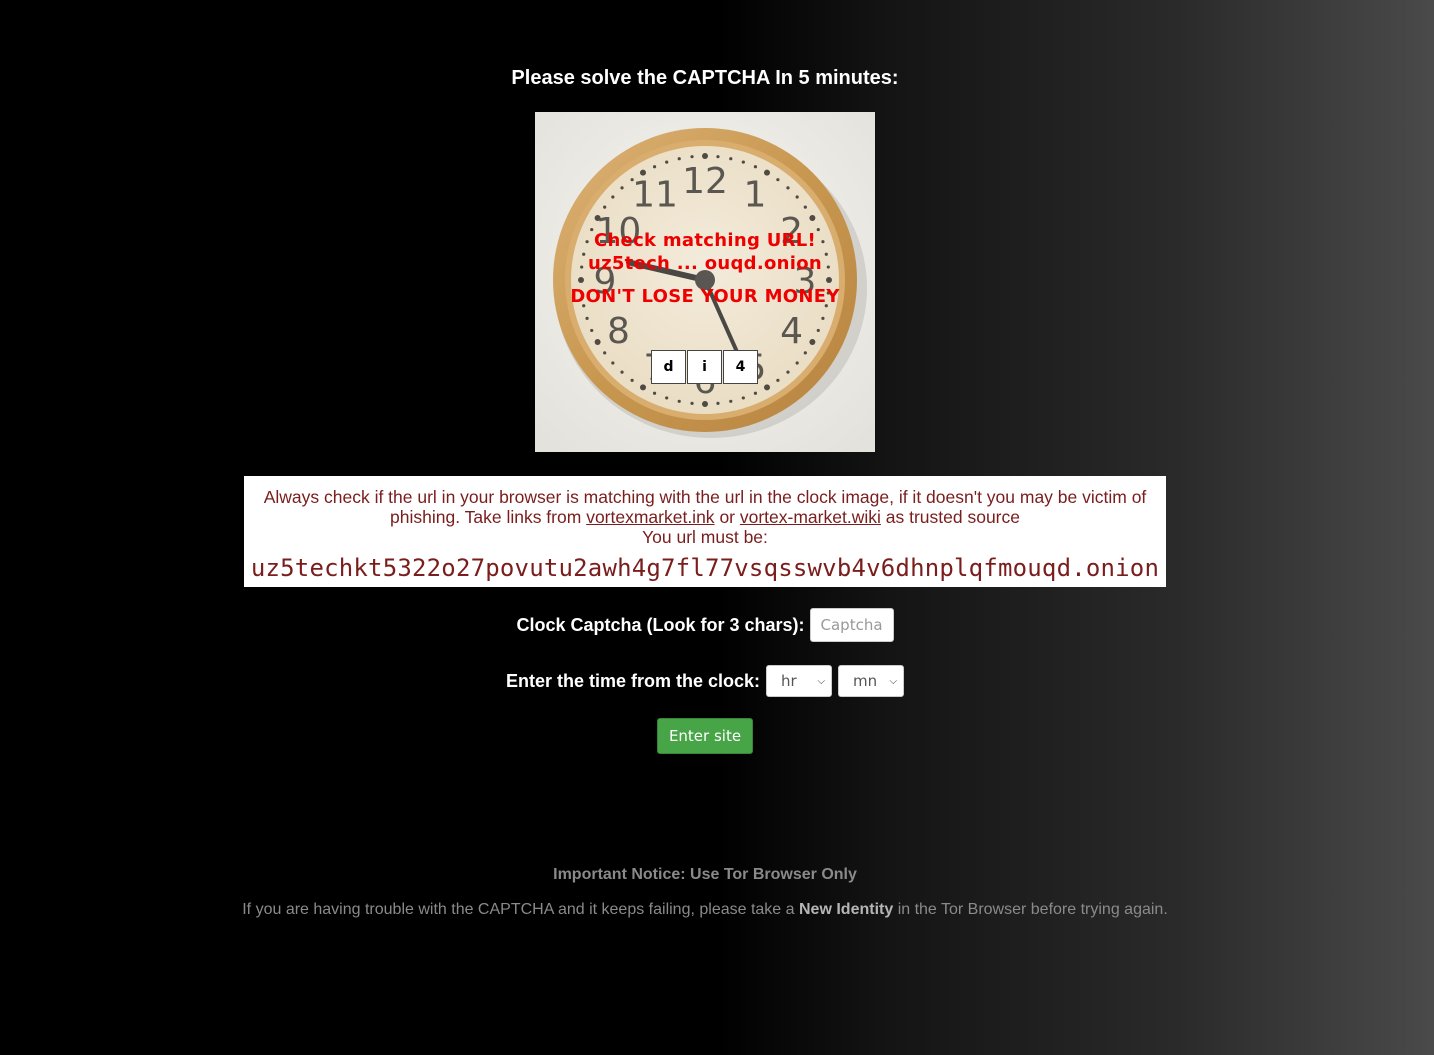 This screenshot has height=1055, width=1434. What do you see at coordinates (660, 624) in the screenshot?
I see `captcha-label: Clock Captcha (Look for 3 chars):` at bounding box center [660, 624].